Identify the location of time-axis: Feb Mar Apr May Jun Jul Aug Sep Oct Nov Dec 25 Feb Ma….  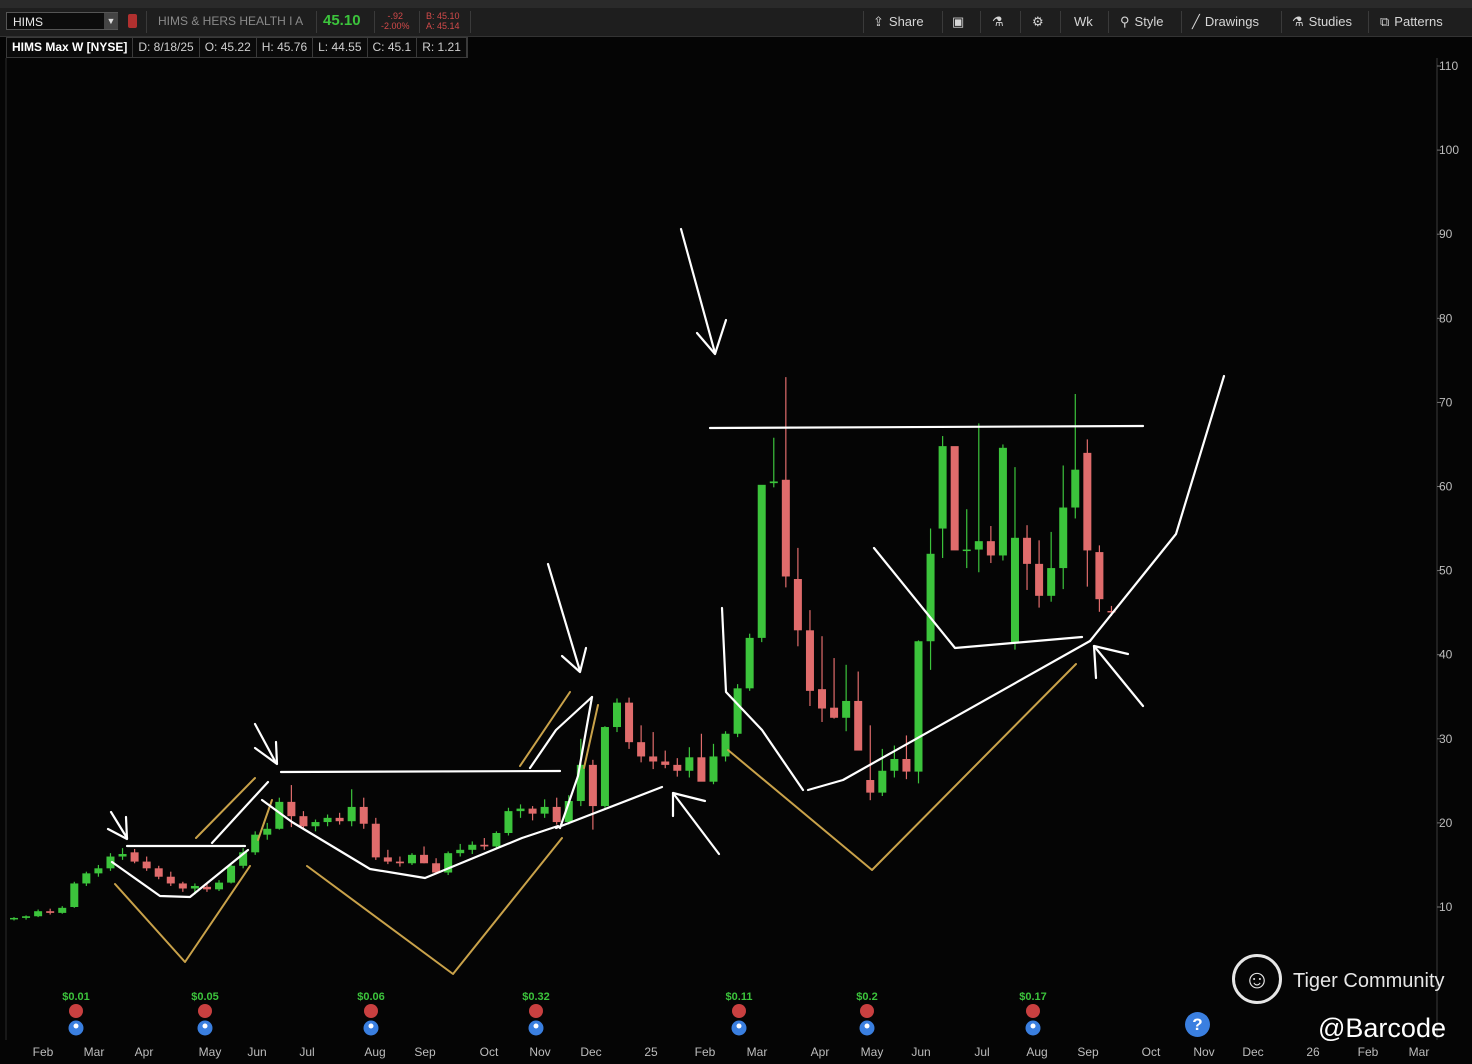
(731, 1052).